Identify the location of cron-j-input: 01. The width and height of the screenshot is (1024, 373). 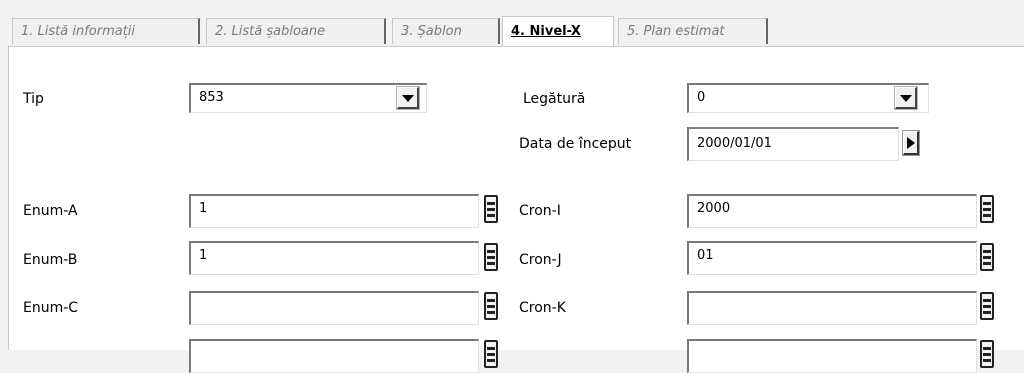
(832, 258).